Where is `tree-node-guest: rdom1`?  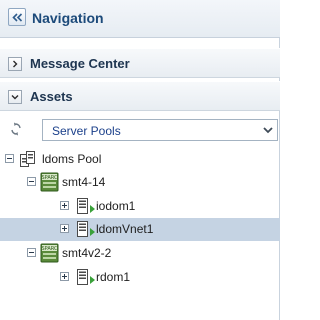
tree-node-guest: rdom1 is located at coordinates (140, 277).